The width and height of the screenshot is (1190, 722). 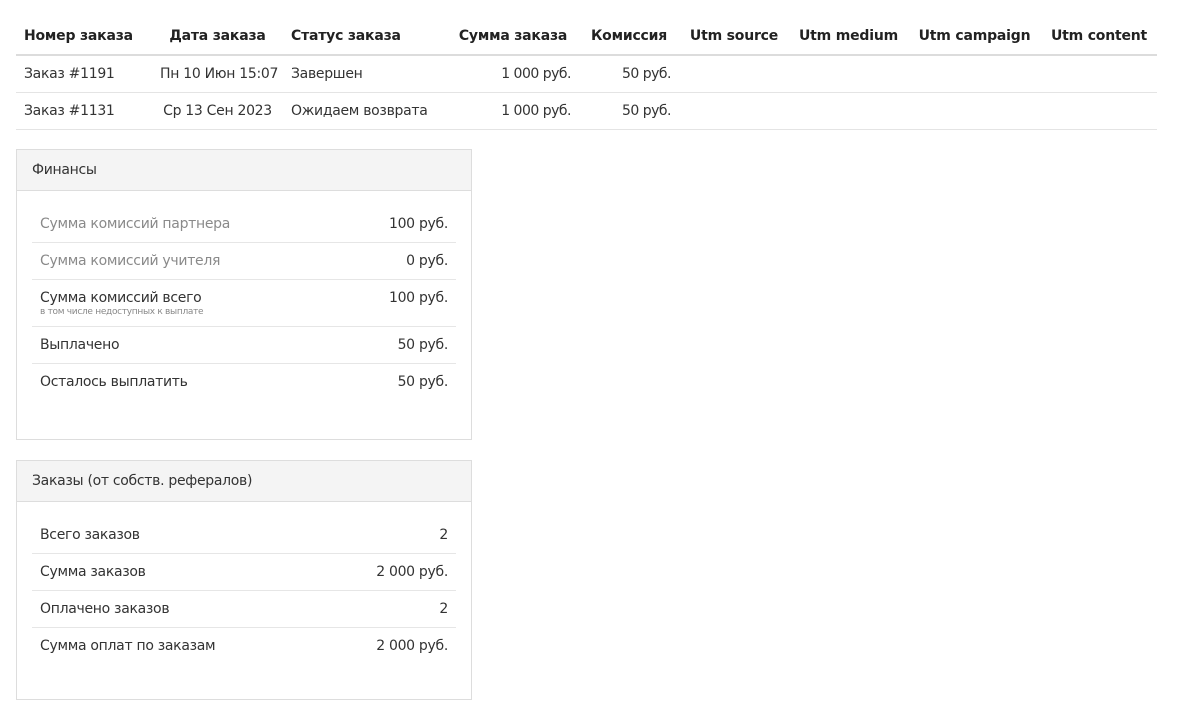 What do you see at coordinates (513, 36) in the screenshot?
I see `col-header-order-sum: Сумма заказа` at bounding box center [513, 36].